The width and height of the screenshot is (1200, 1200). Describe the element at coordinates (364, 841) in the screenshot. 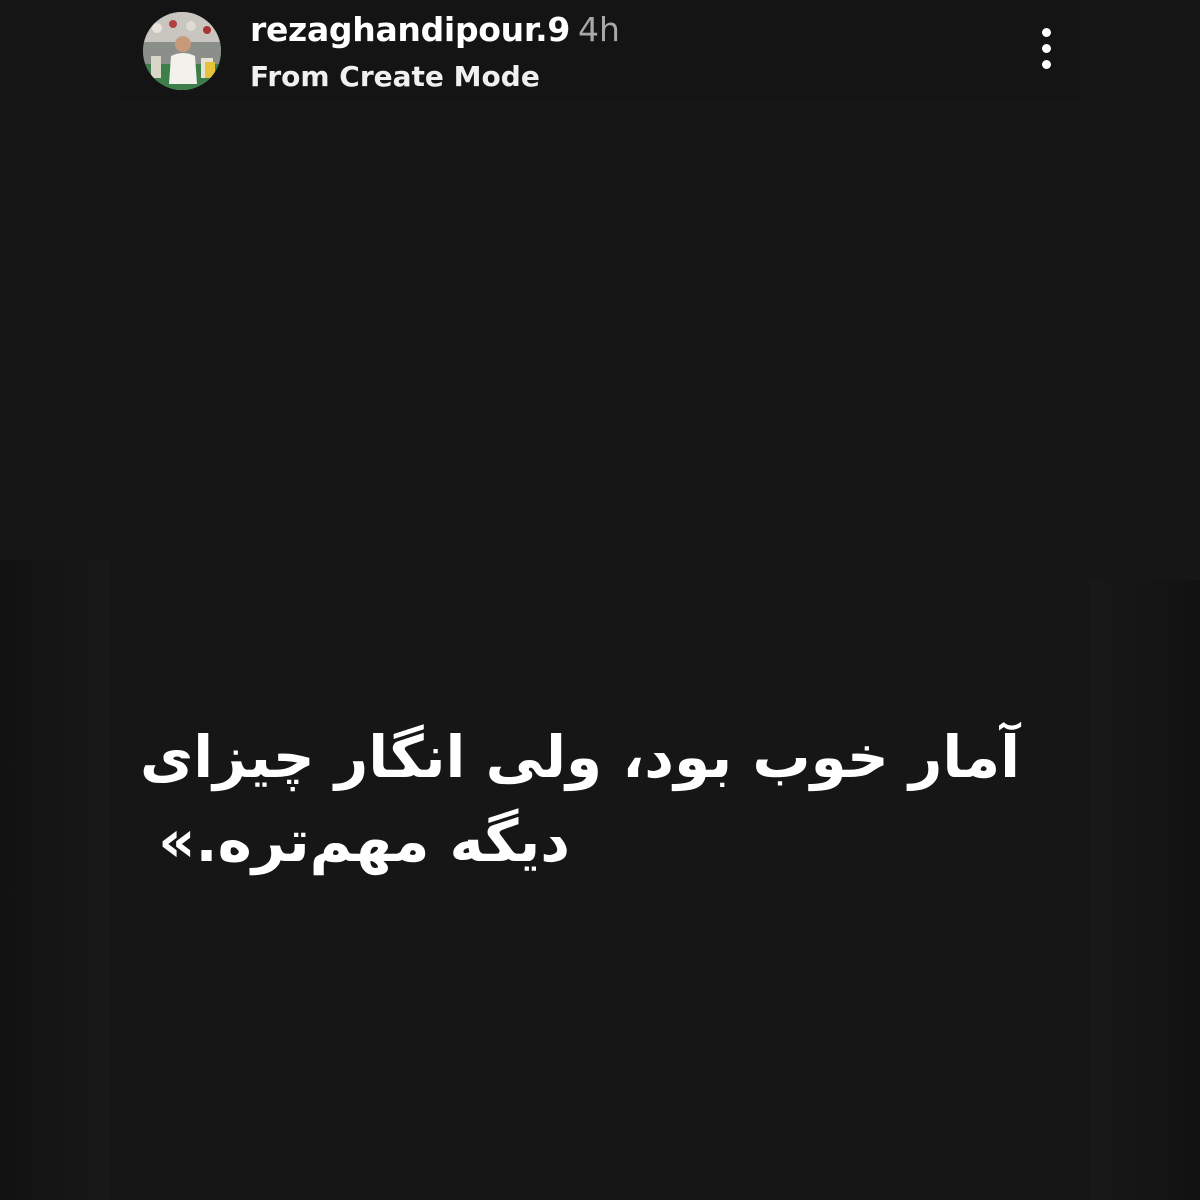

I see `caption-line: دیگه مهم‌تره.»` at that location.